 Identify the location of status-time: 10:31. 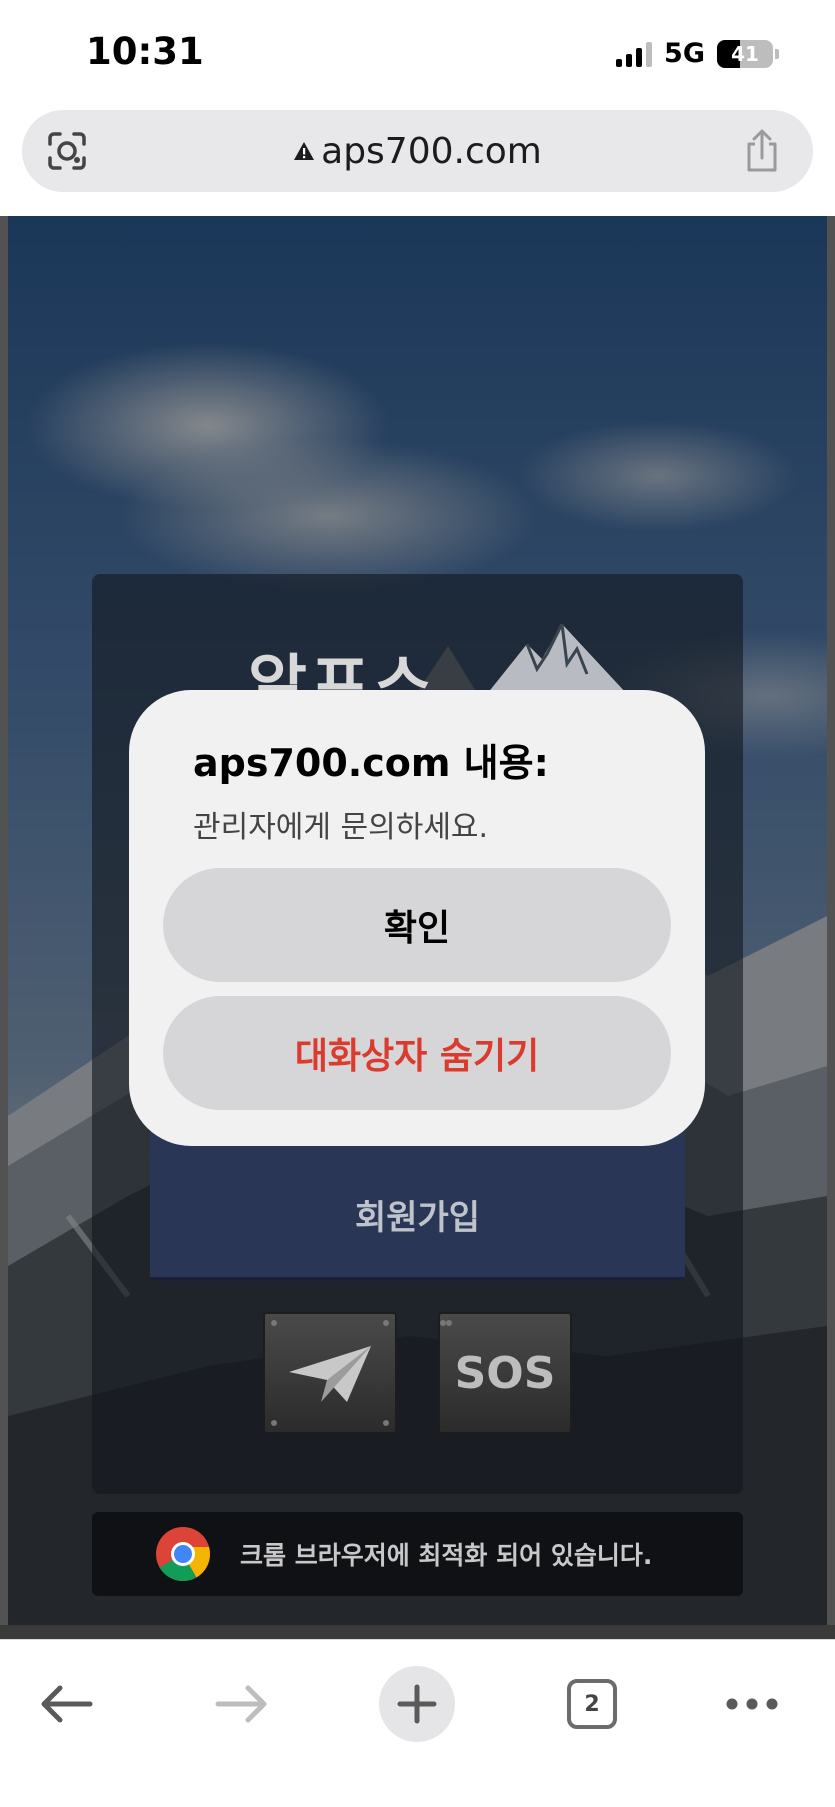
(145, 51).